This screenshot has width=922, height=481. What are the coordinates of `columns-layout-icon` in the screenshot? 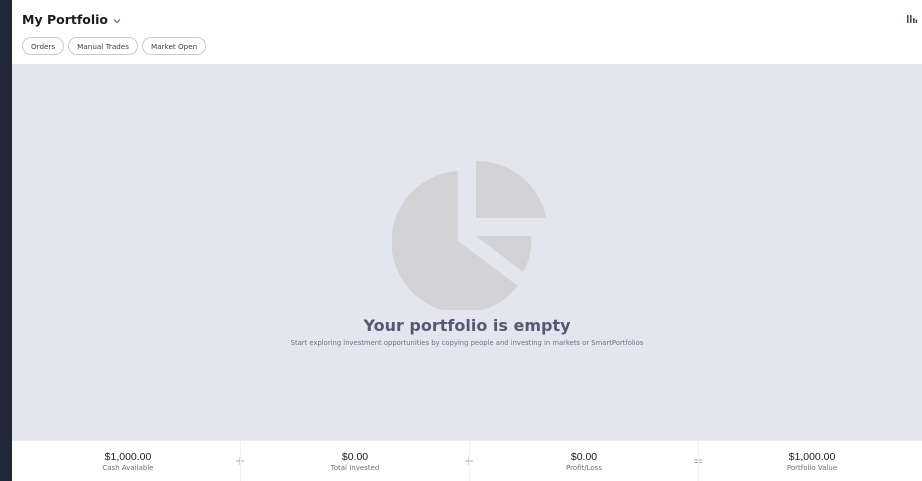 It's located at (912, 18).